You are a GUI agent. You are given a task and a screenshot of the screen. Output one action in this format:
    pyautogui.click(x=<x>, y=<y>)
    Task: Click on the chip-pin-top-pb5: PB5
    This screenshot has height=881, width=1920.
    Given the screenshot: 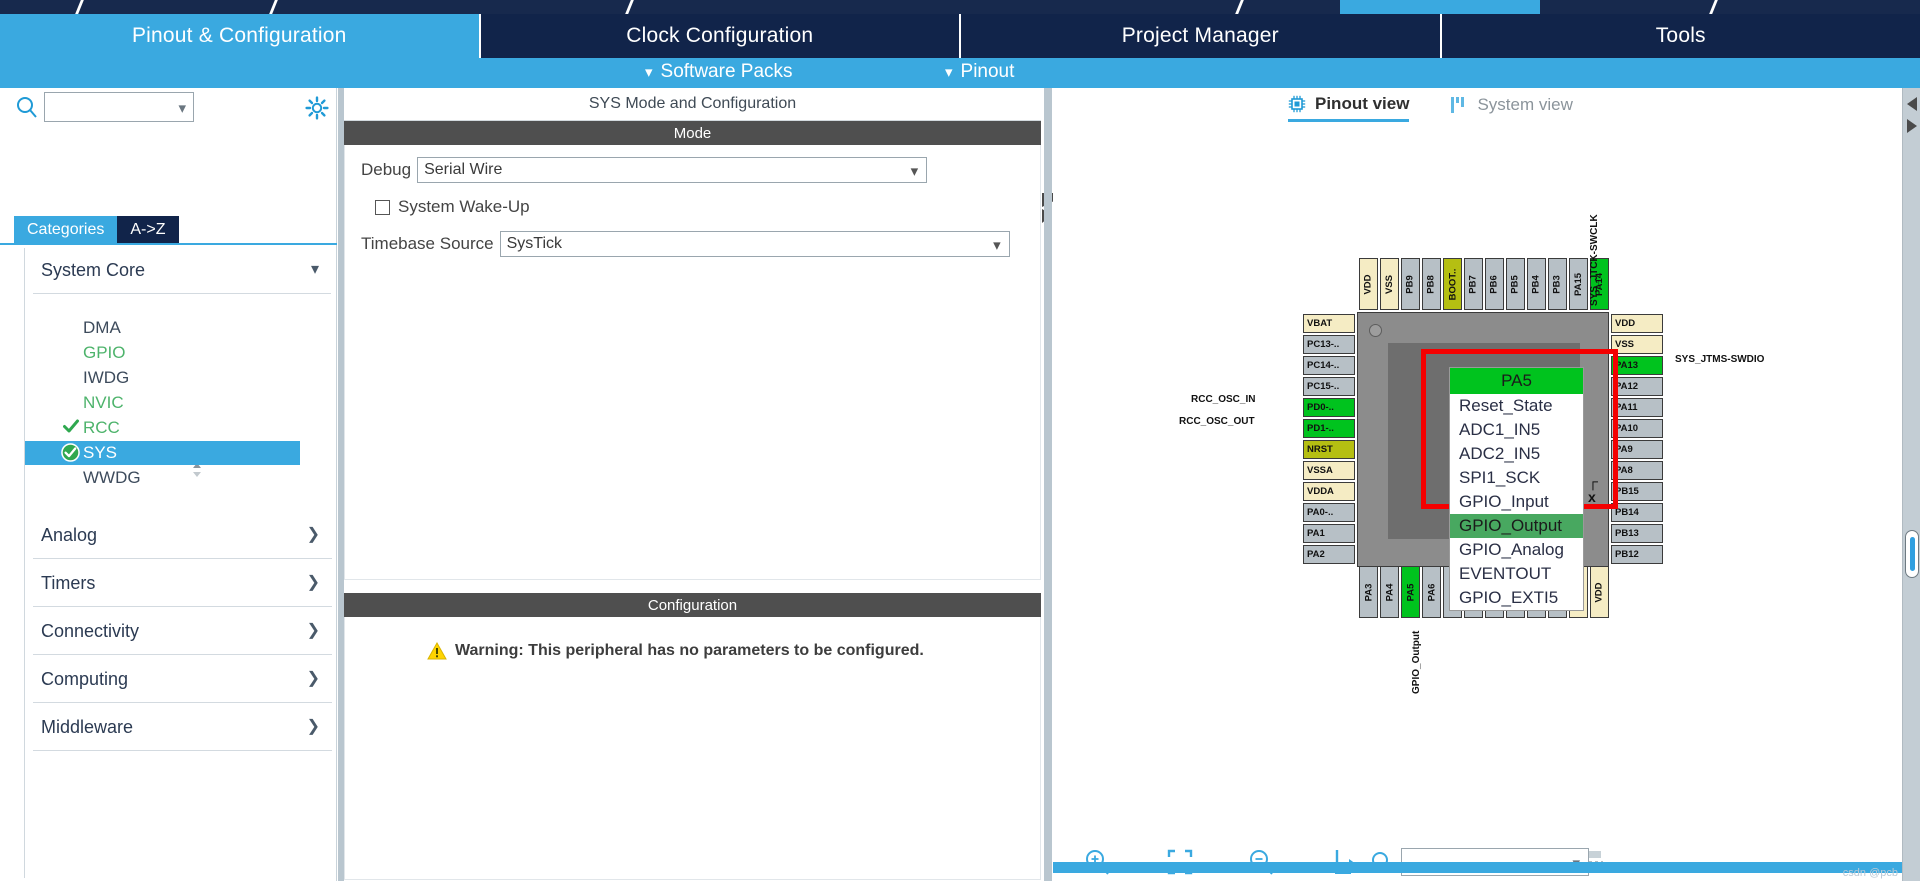 What is the action you would take?
    pyautogui.click(x=1515, y=284)
    